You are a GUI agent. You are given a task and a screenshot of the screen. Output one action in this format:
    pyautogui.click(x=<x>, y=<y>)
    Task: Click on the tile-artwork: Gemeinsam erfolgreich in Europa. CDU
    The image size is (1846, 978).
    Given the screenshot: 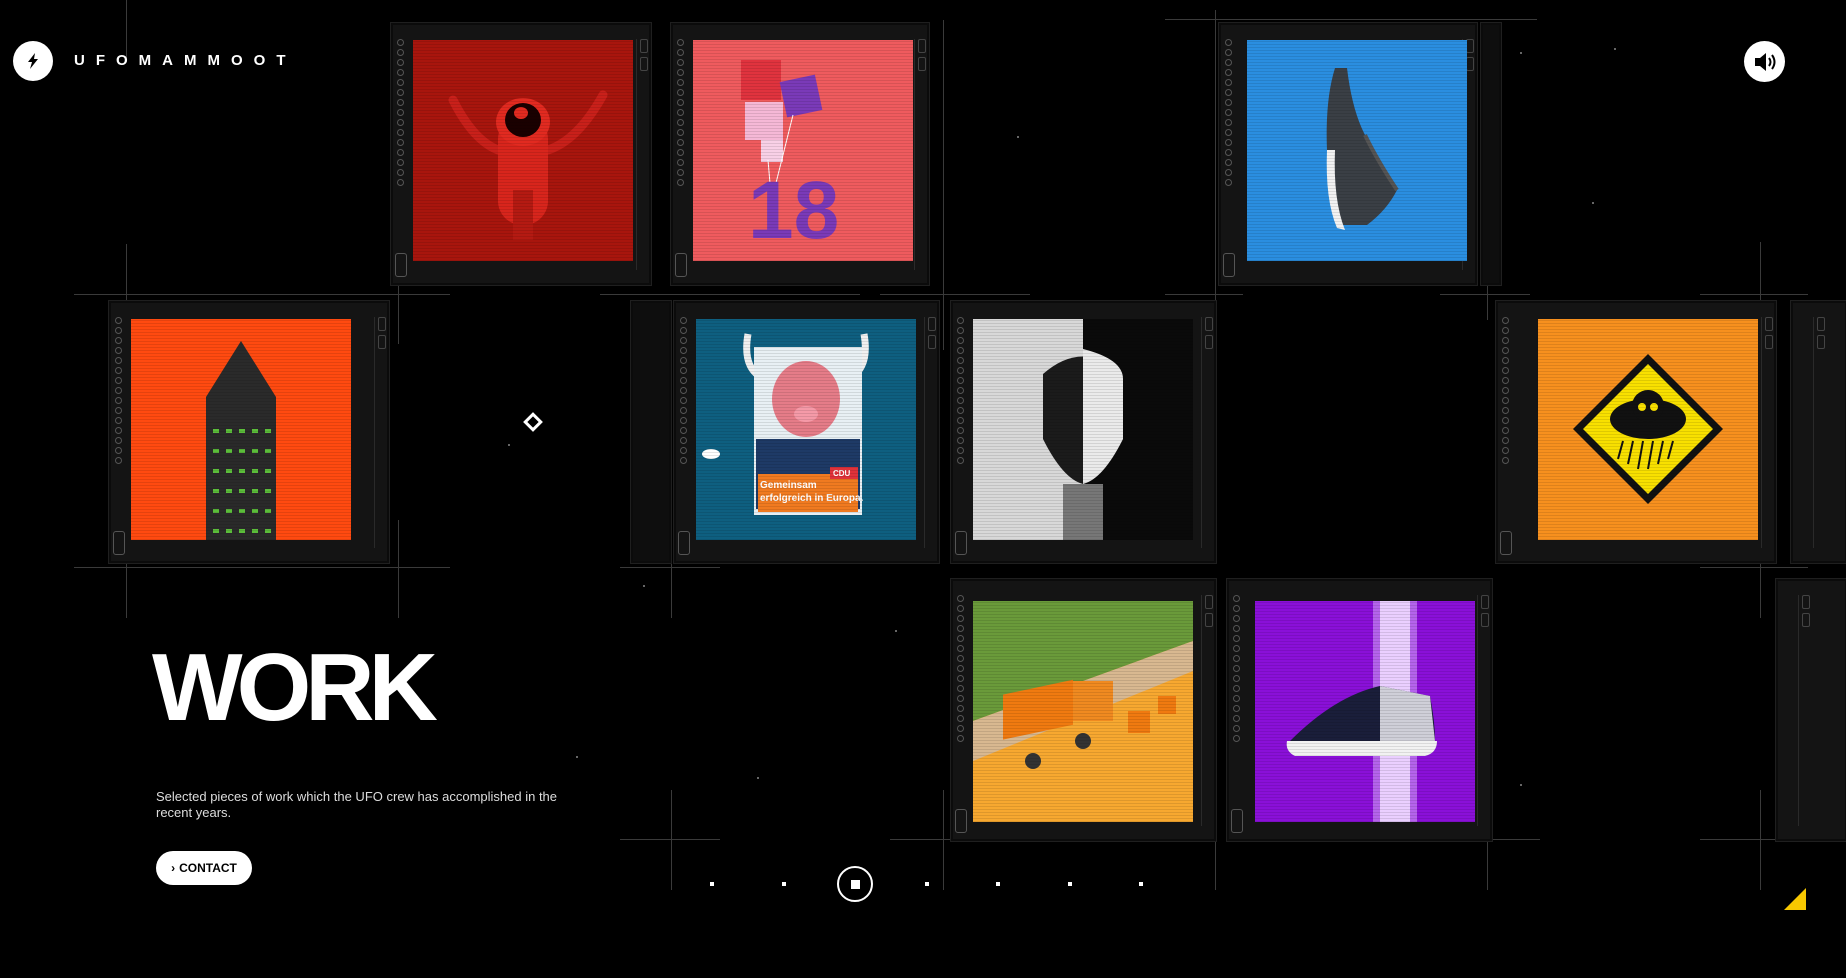 What is the action you would take?
    pyautogui.click(x=806, y=429)
    